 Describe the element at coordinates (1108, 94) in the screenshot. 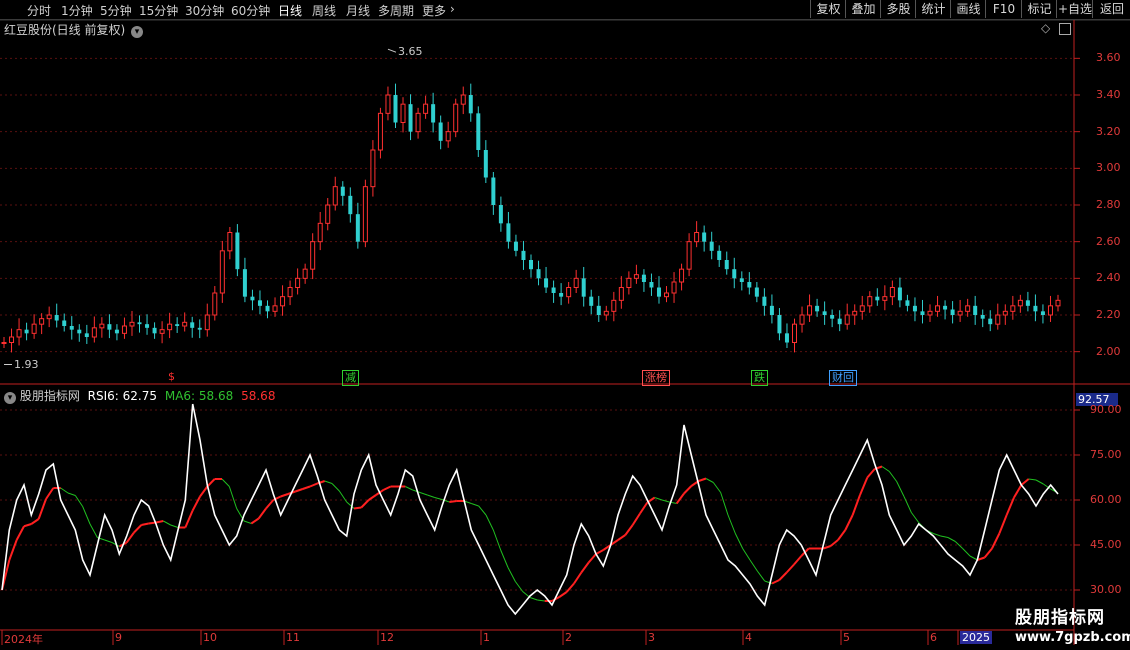

I see `price-label-1: 3.40` at that location.